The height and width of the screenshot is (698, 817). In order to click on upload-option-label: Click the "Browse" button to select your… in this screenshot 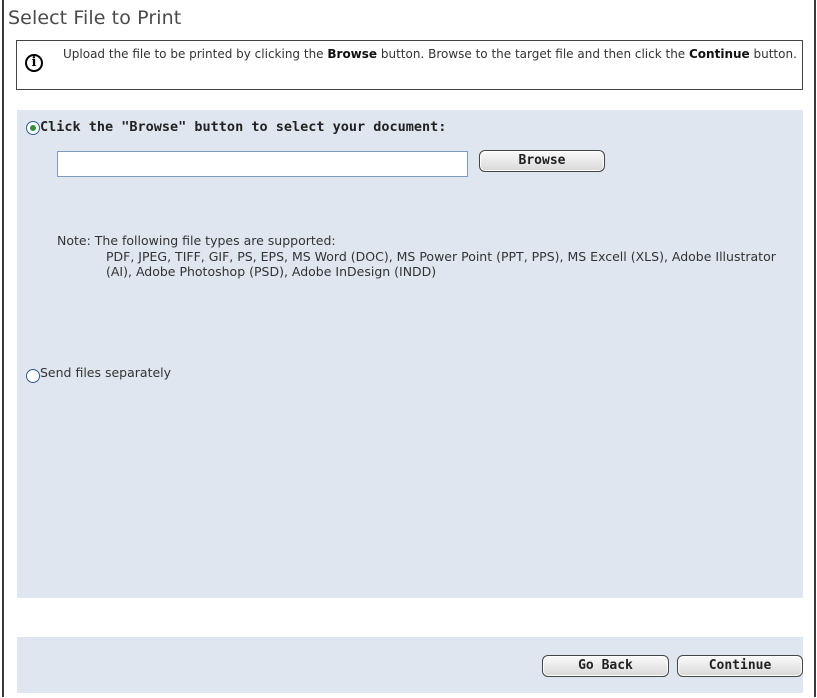, I will do `click(243, 127)`.